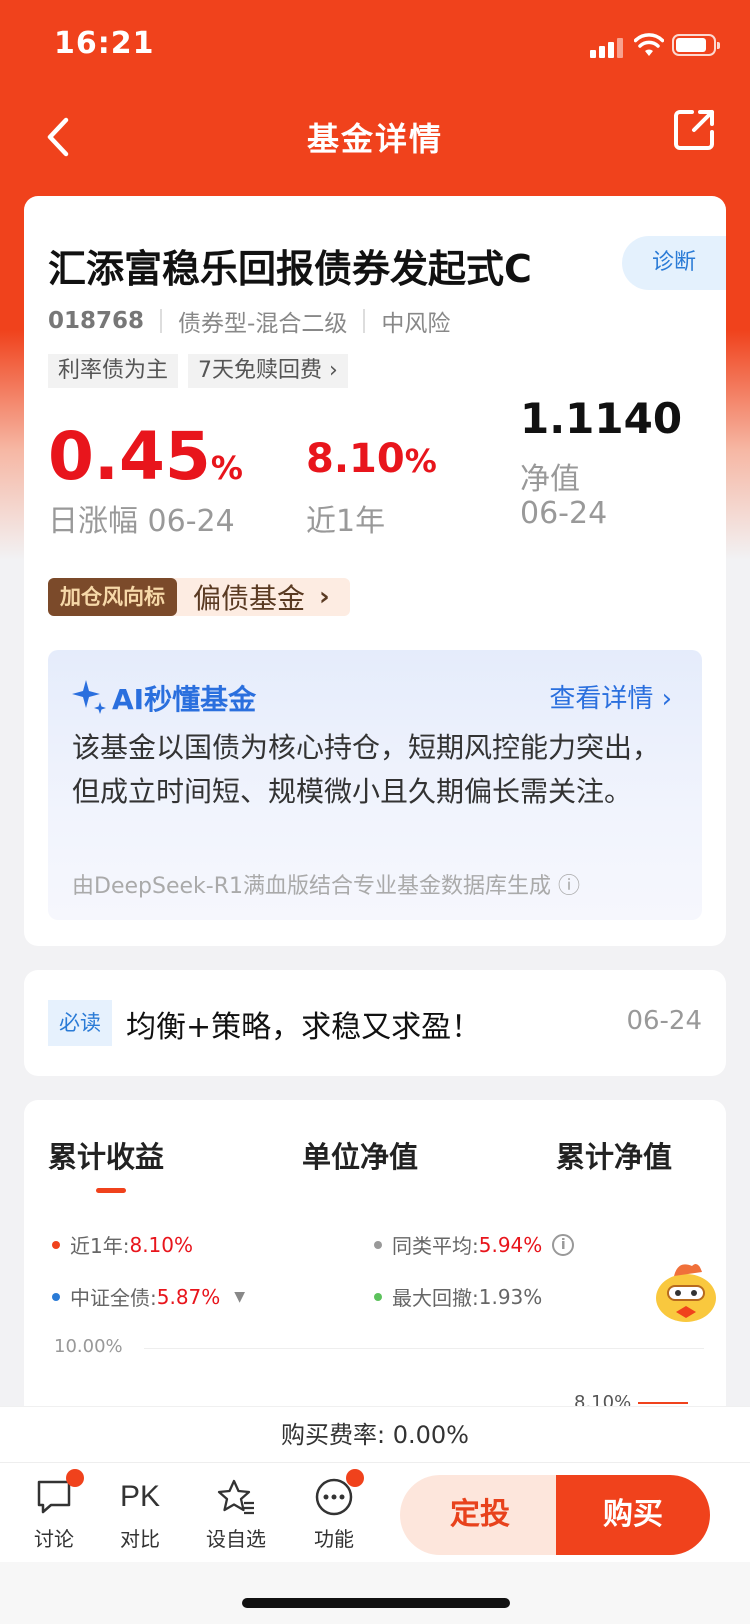 This screenshot has width=750, height=1624. Describe the element at coordinates (334, 1510) in the screenshot. I see `functions-button: 功能` at that location.